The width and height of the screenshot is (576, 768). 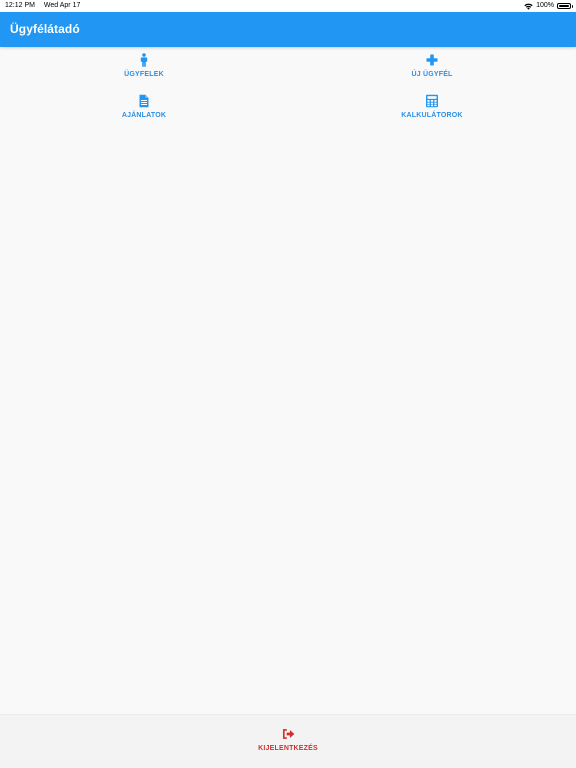 I want to click on status-right: 100%, so click(x=548, y=6).